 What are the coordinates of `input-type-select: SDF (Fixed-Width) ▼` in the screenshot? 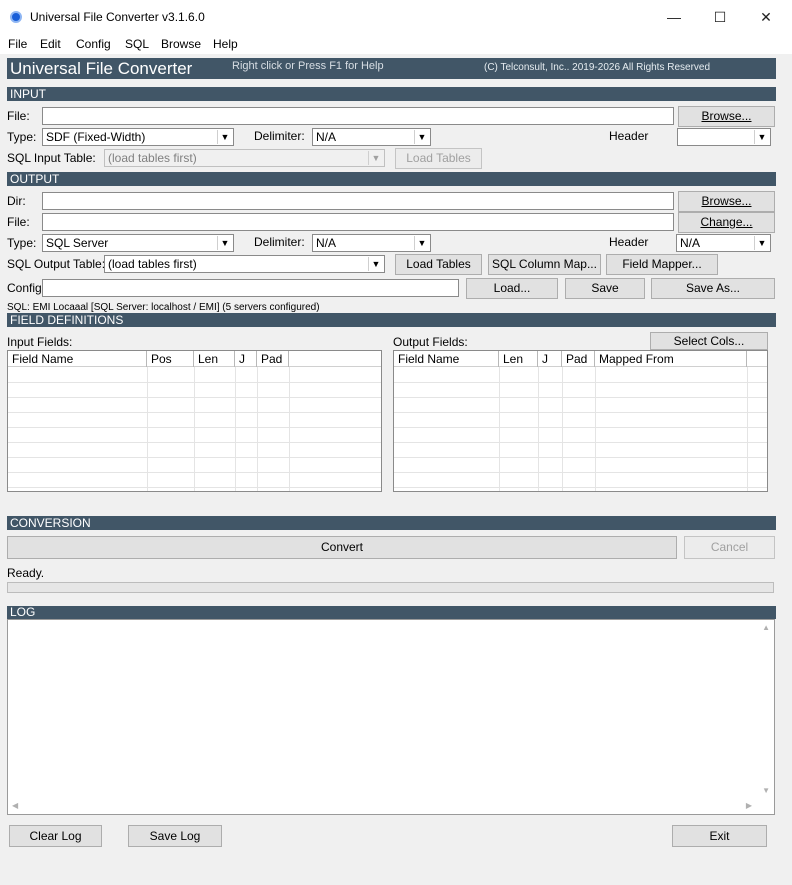 It's located at (138, 137).